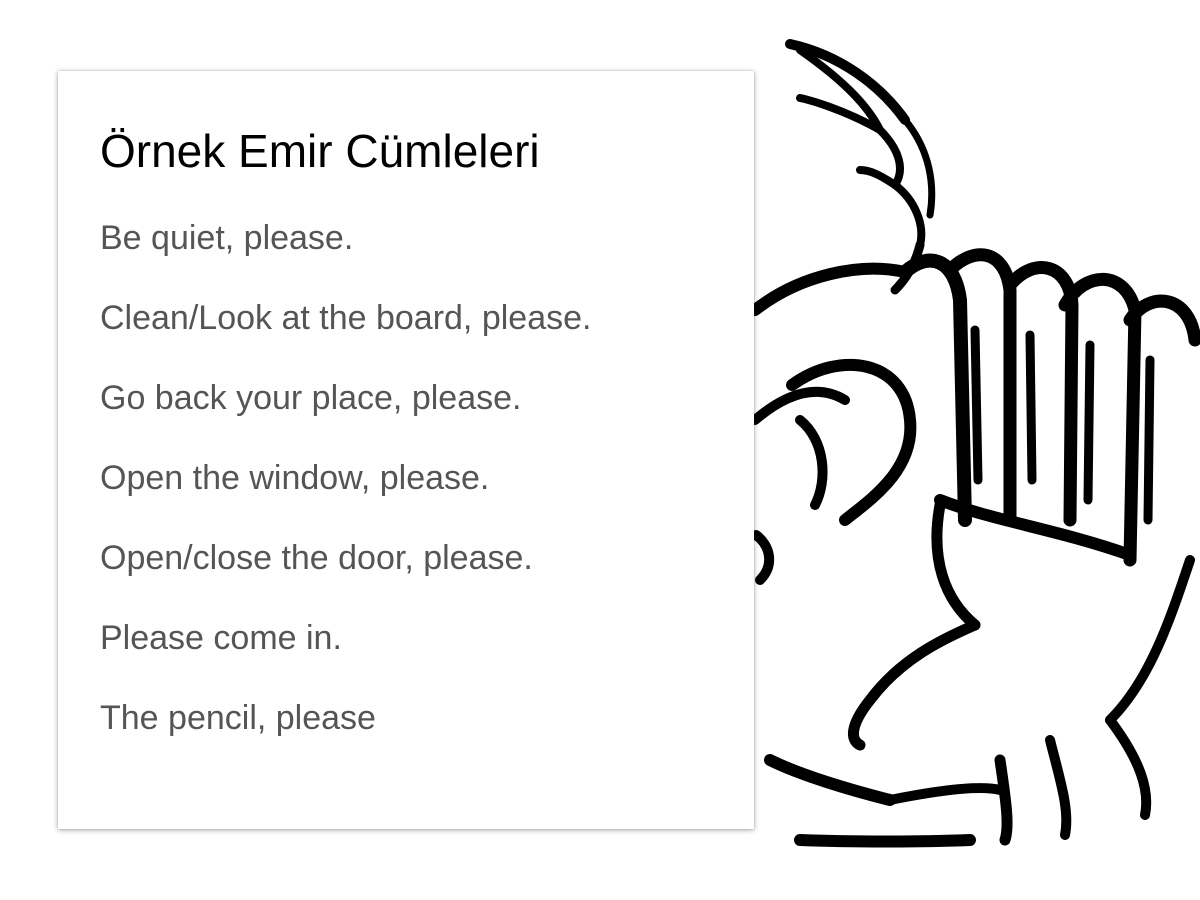 This screenshot has height=900, width=1200. What do you see at coordinates (221, 638) in the screenshot?
I see `list-item: Please come in.` at bounding box center [221, 638].